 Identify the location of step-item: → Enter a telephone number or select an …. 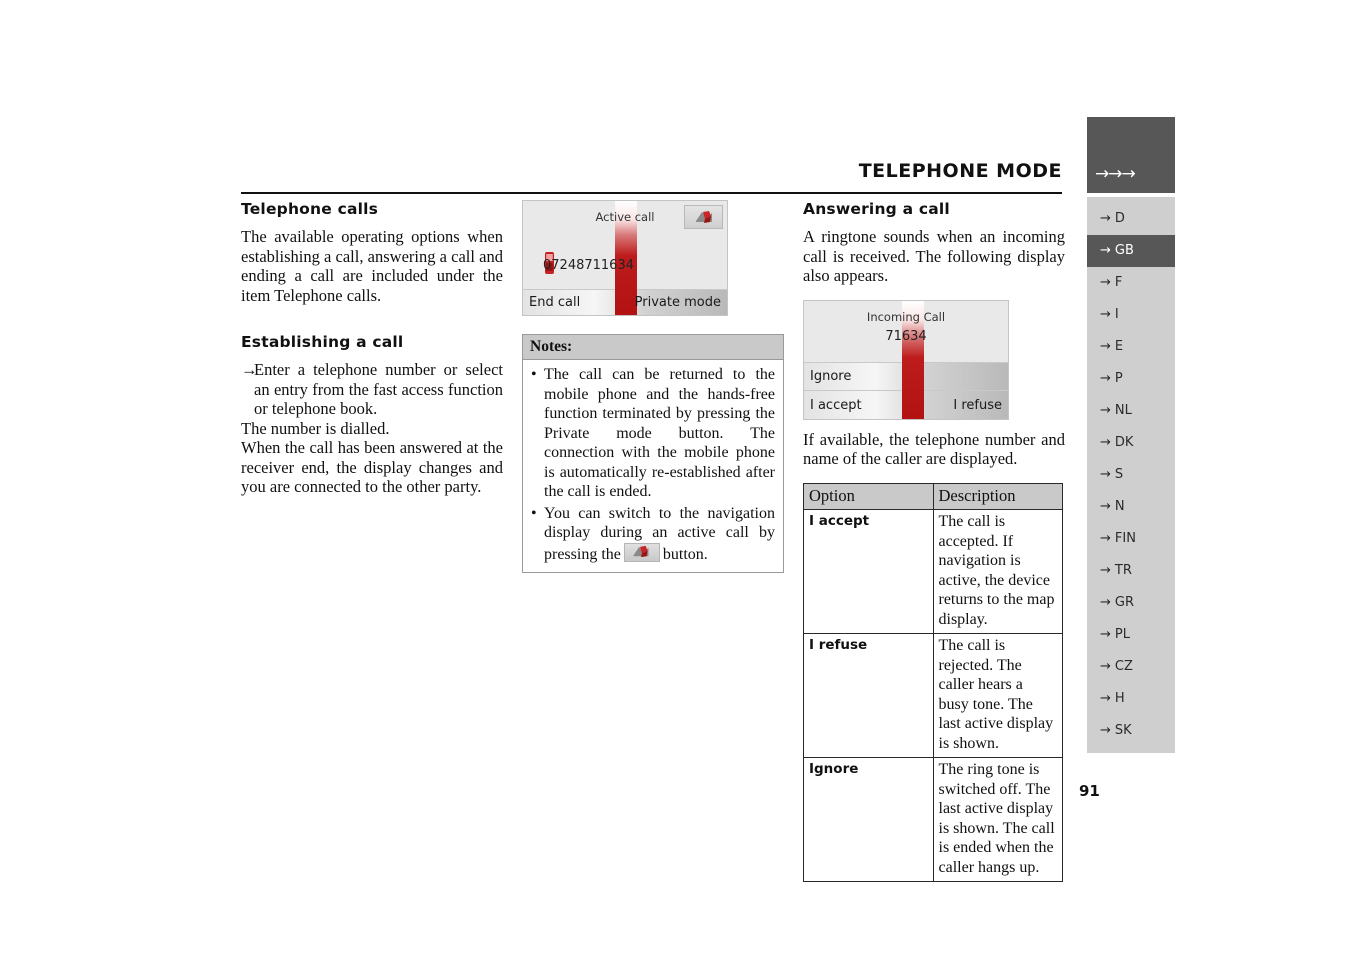
(372, 389).